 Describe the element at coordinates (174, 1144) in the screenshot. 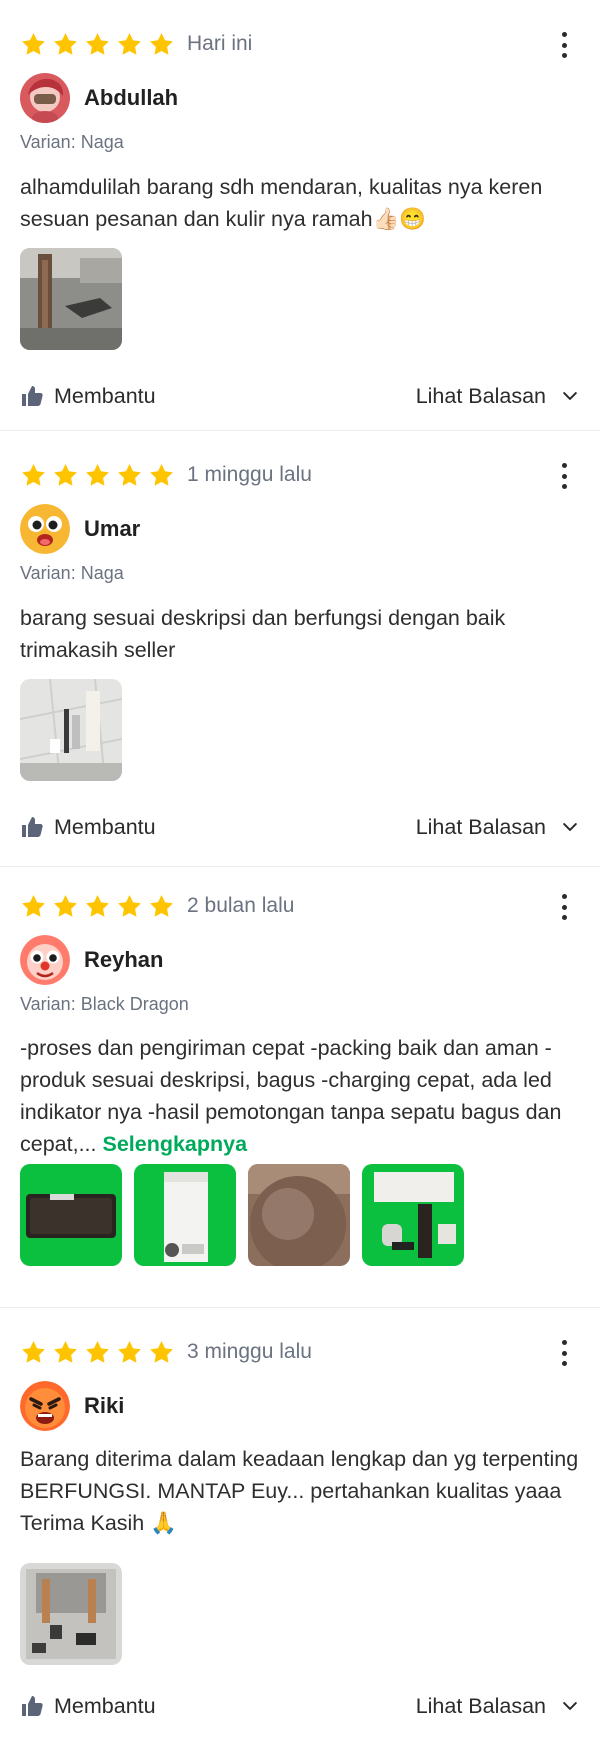

I see `read-more-link: Selengkapnya` at that location.